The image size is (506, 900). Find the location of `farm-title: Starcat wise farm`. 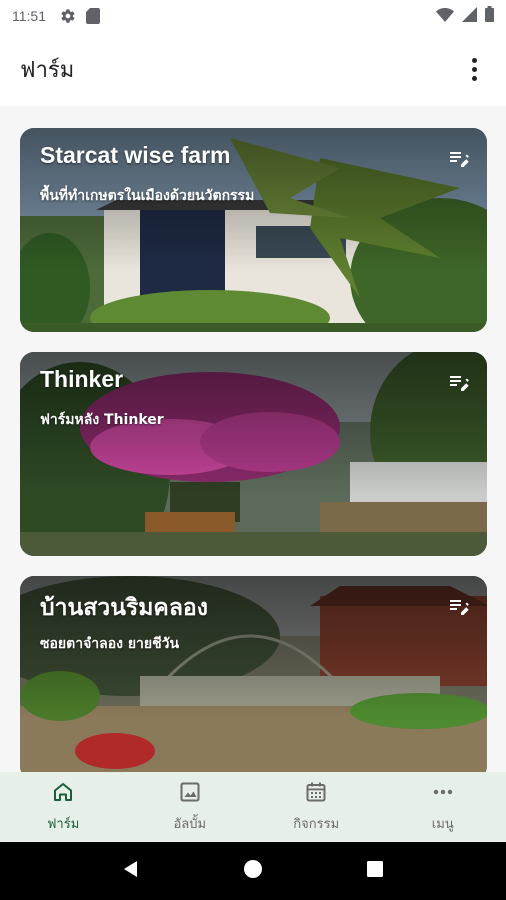

farm-title: Starcat wise farm is located at coordinates (135, 155).